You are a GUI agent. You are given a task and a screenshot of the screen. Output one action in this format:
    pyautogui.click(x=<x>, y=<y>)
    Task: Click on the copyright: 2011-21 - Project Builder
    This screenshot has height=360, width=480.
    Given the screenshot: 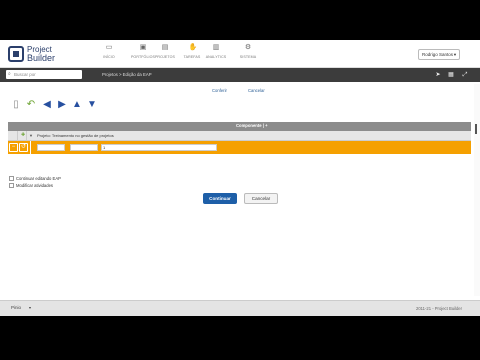 What is the action you would take?
    pyautogui.click(x=438, y=308)
    